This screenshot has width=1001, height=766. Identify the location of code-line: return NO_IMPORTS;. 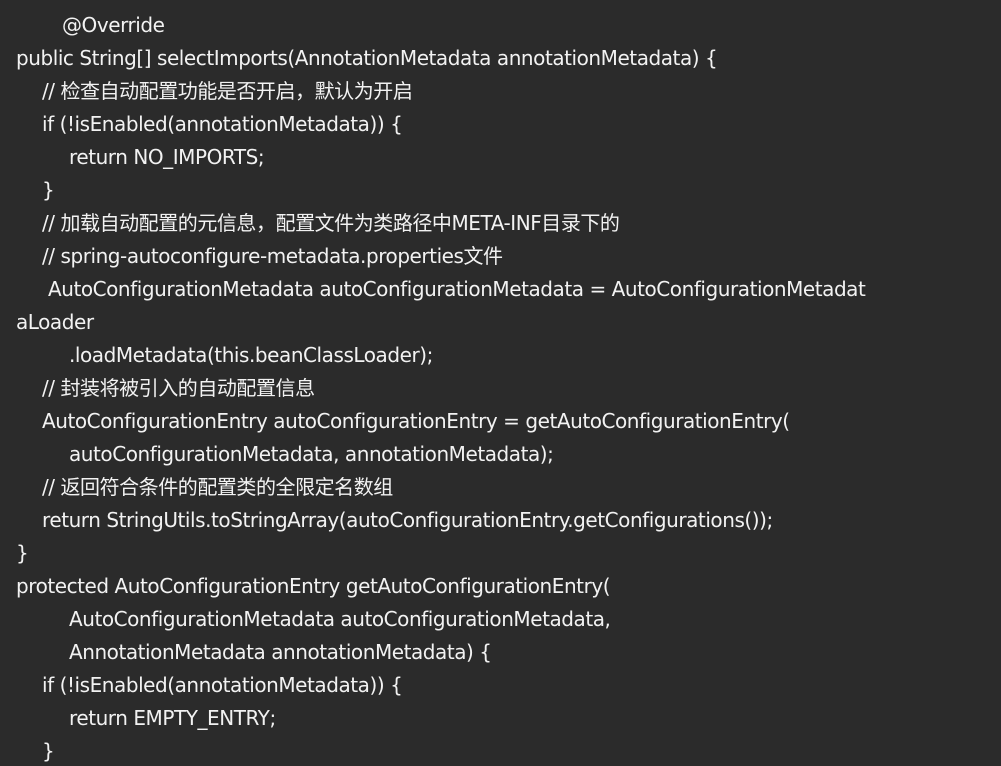
(167, 157).